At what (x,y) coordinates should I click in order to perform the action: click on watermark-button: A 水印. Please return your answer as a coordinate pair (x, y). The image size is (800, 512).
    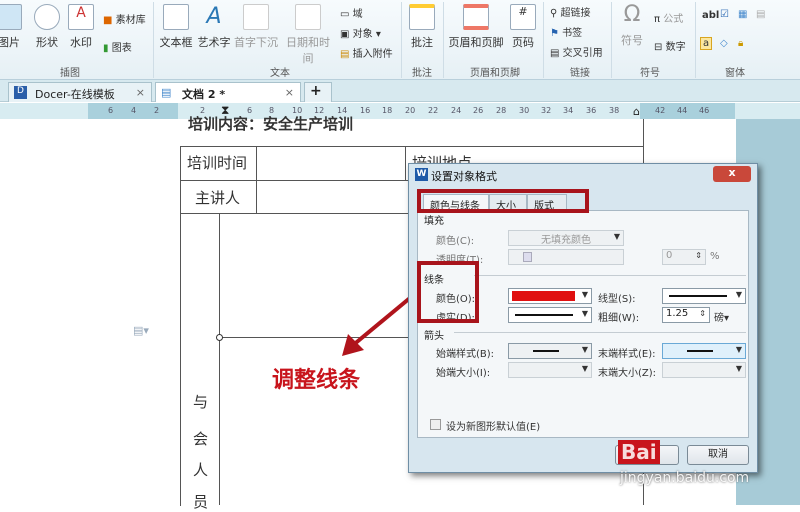
    Looking at the image, I should click on (81, 27).